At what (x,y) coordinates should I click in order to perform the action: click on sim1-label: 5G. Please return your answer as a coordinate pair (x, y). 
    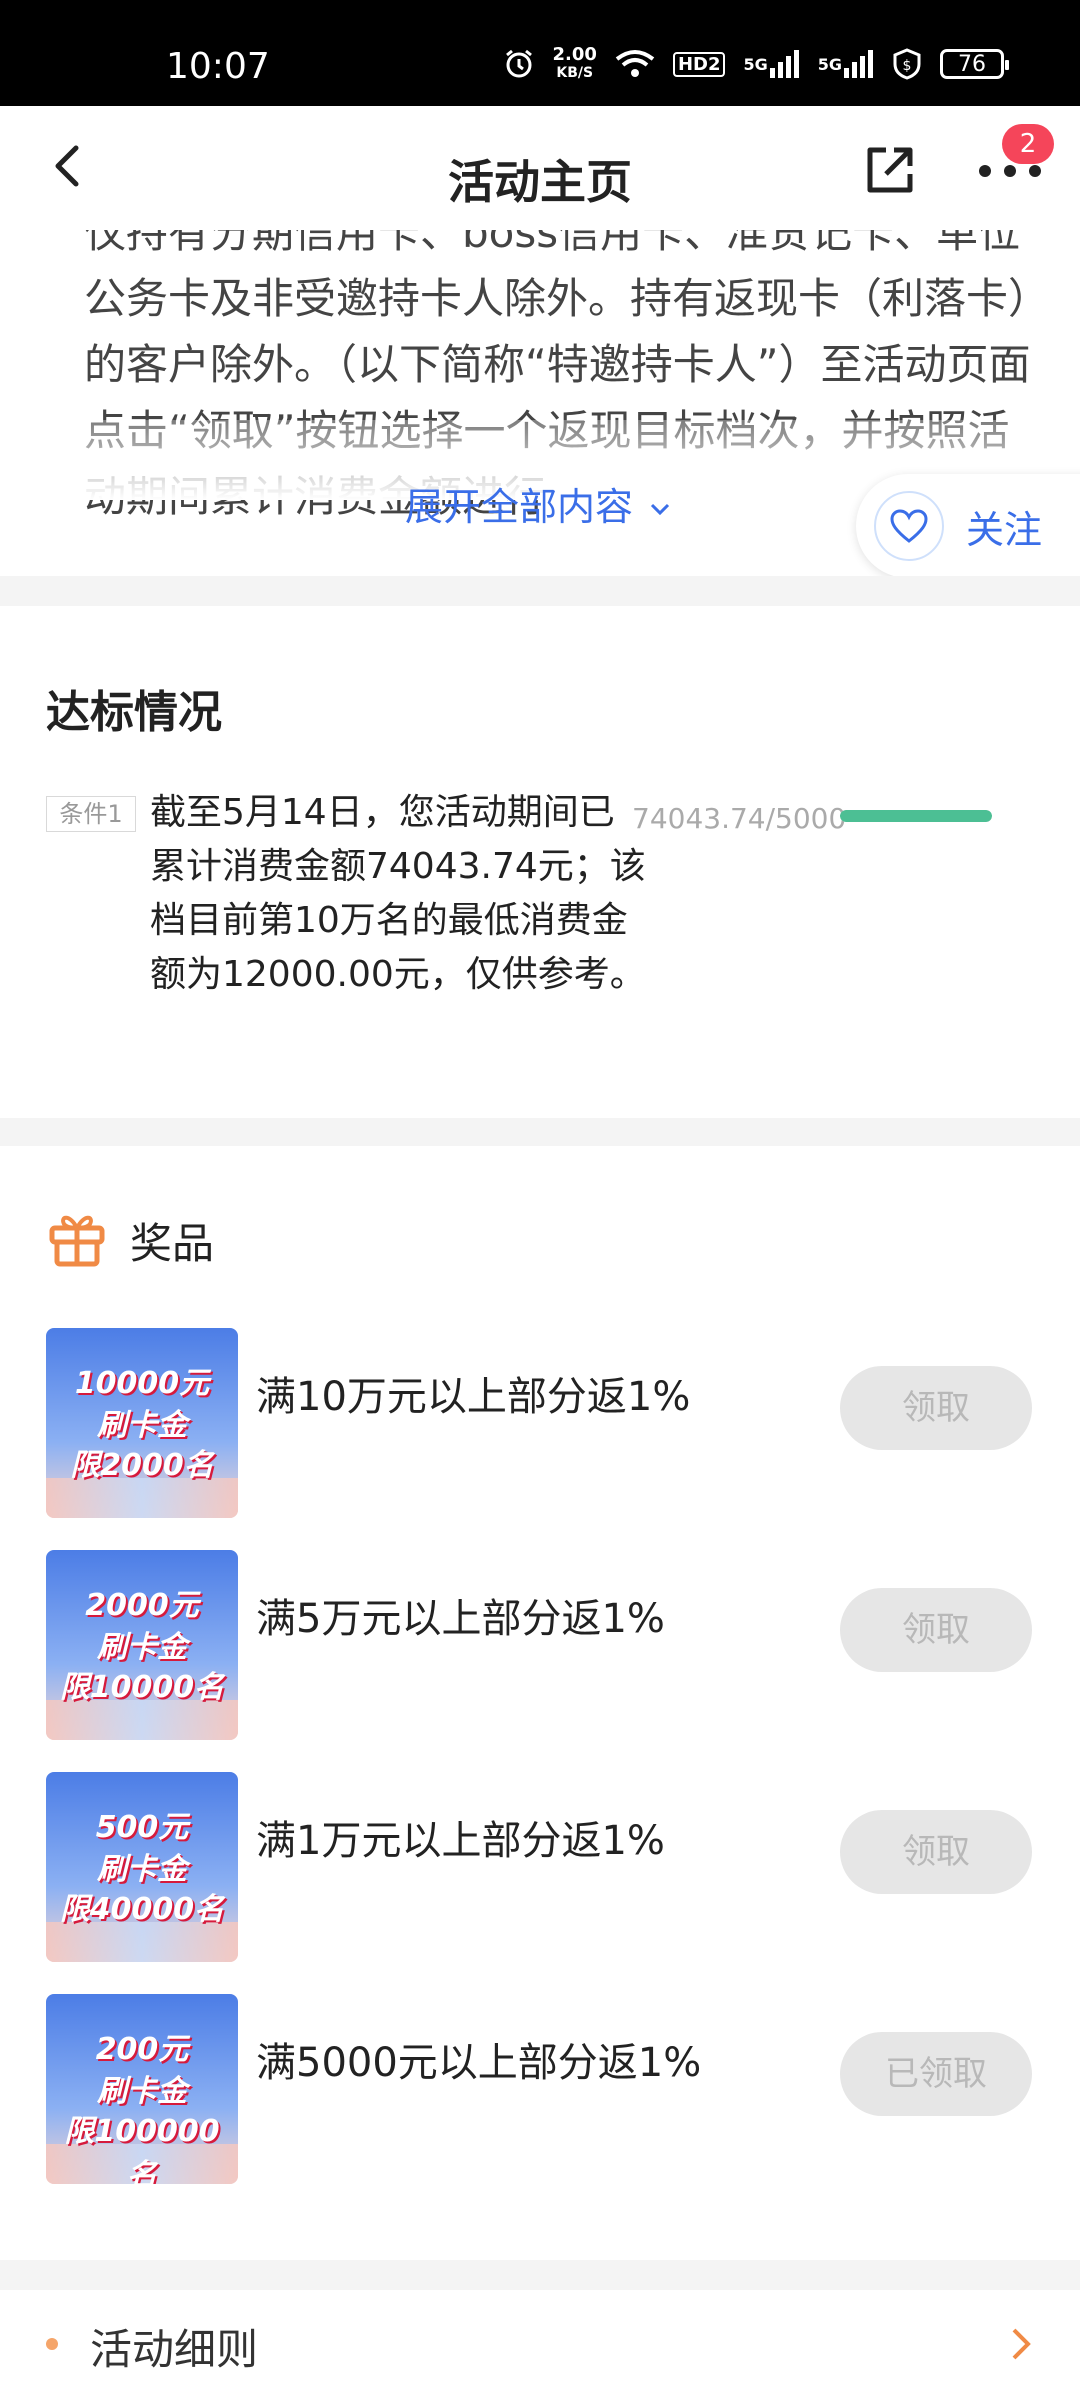
    Looking at the image, I should click on (755, 64).